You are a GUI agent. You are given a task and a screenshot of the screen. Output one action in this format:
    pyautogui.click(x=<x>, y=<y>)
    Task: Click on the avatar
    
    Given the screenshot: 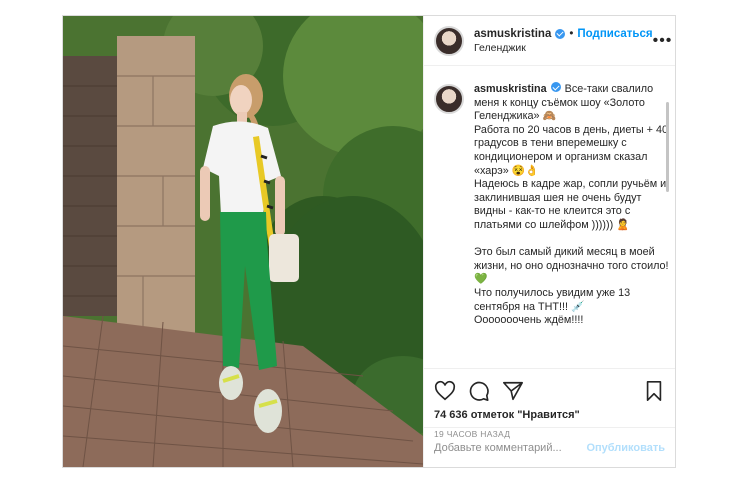 What is the action you would take?
    pyautogui.click(x=449, y=40)
    